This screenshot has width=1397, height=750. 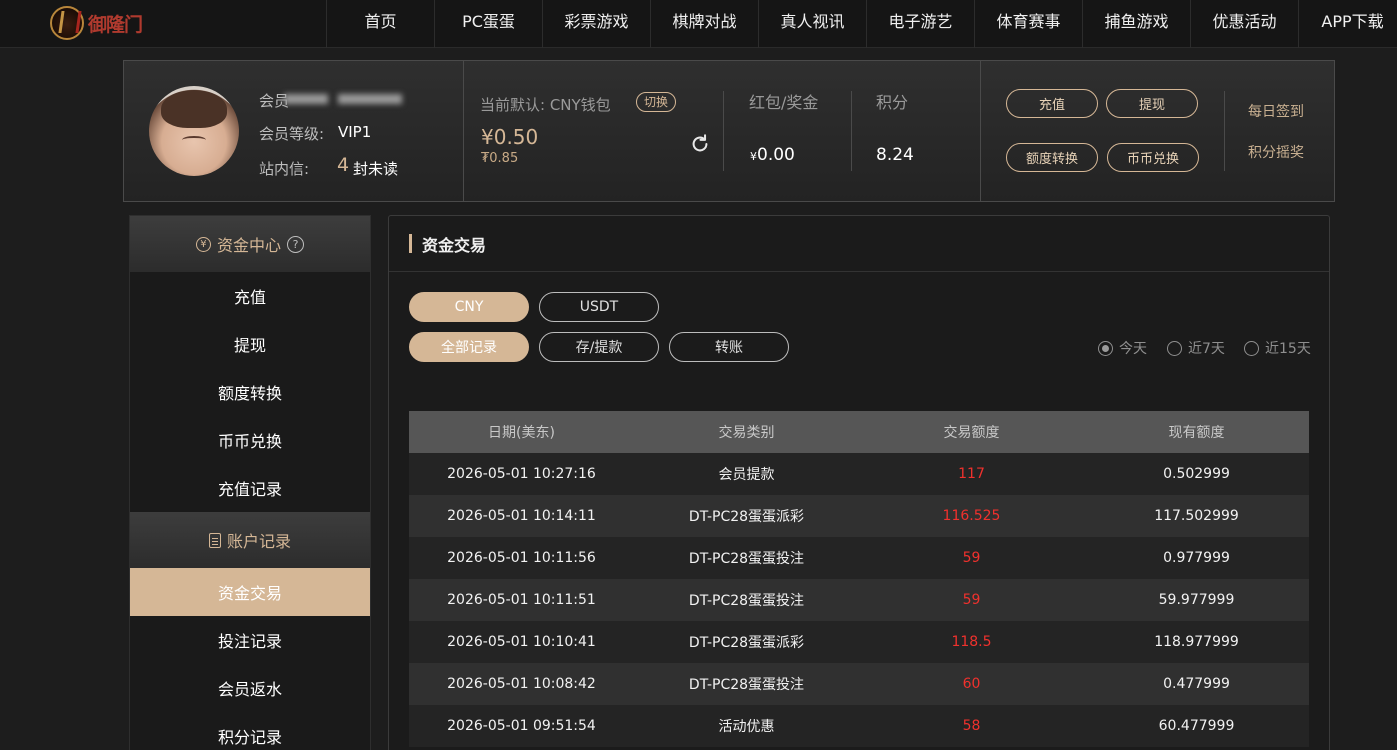 What do you see at coordinates (1028, 24) in the screenshot?
I see `nav-item-sports: 体育赛事` at bounding box center [1028, 24].